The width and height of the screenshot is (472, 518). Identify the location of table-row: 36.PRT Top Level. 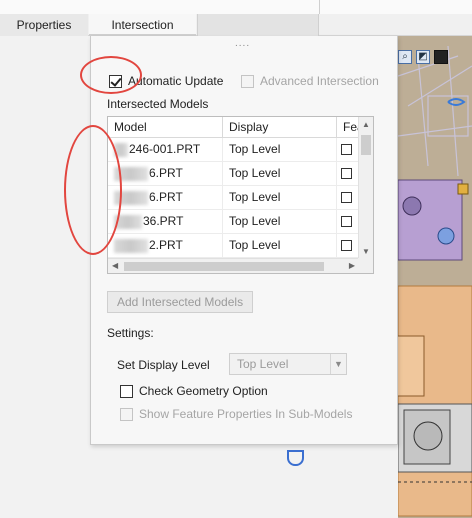
(240, 222).